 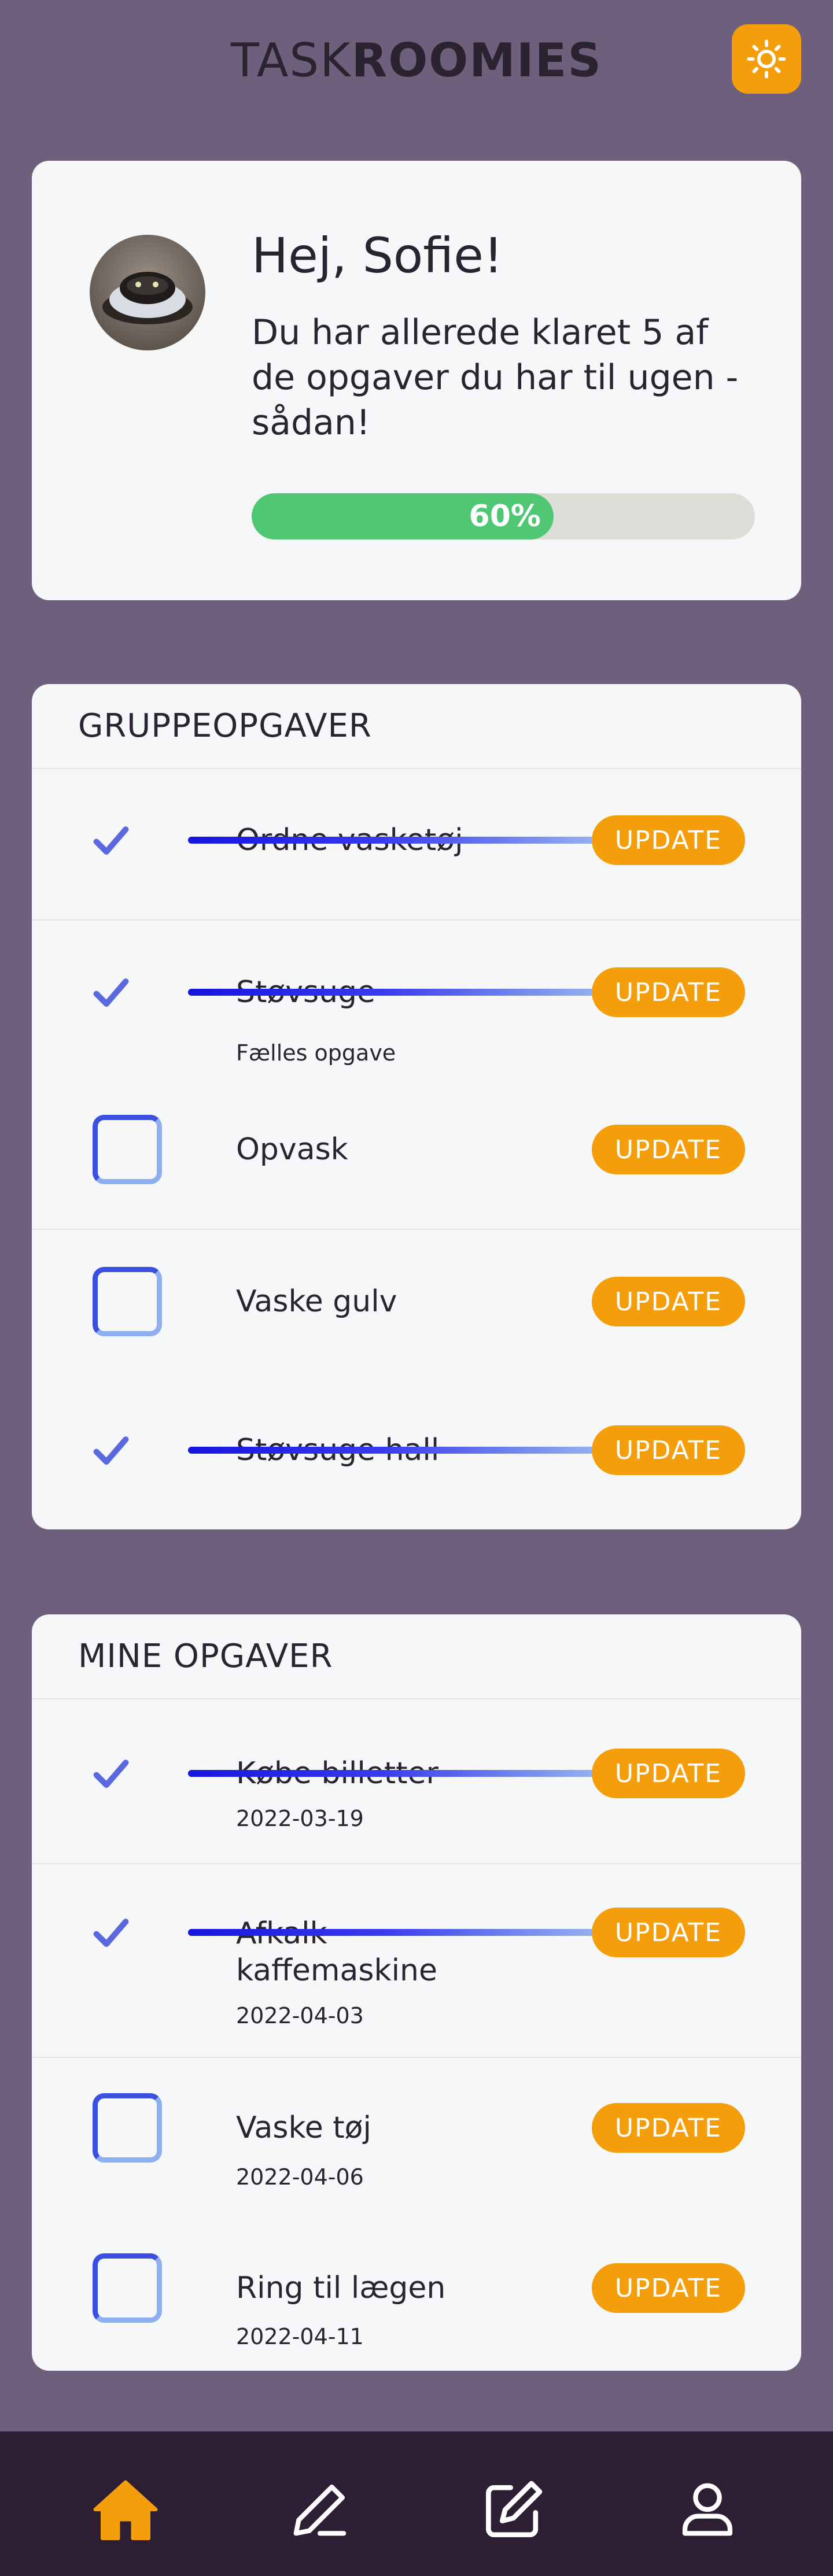 I want to click on app-header: TASKROOMIES, so click(x=417, y=58).